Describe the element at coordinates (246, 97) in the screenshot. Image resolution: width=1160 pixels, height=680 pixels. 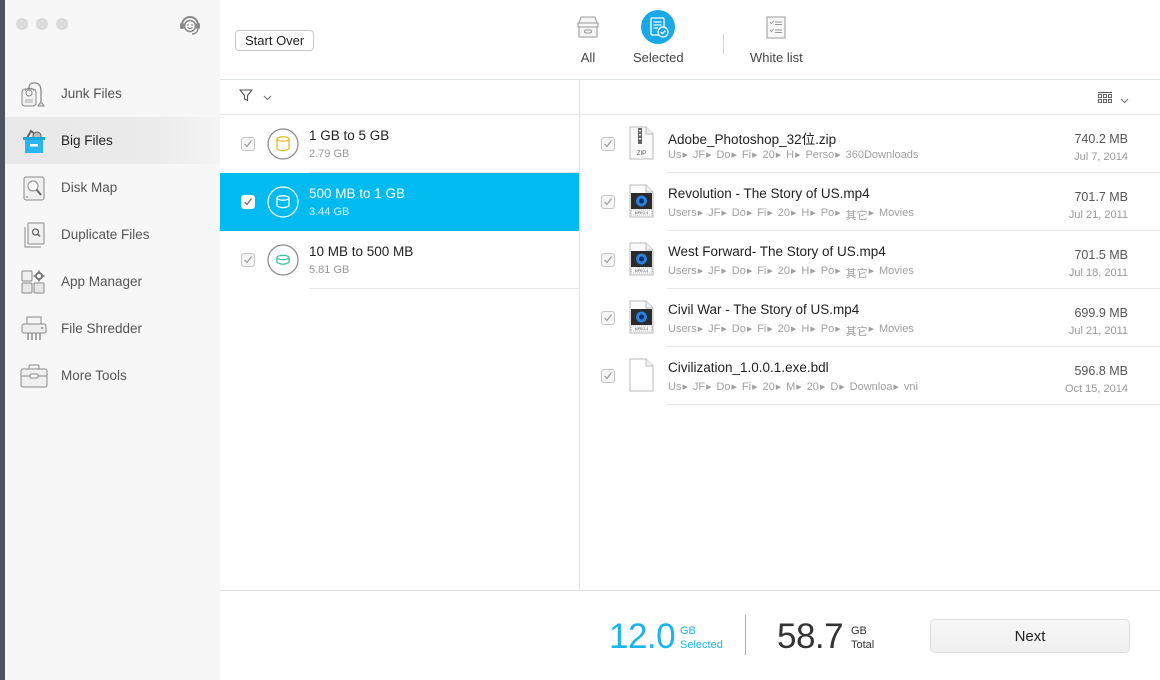
I see `filter-icon` at that location.